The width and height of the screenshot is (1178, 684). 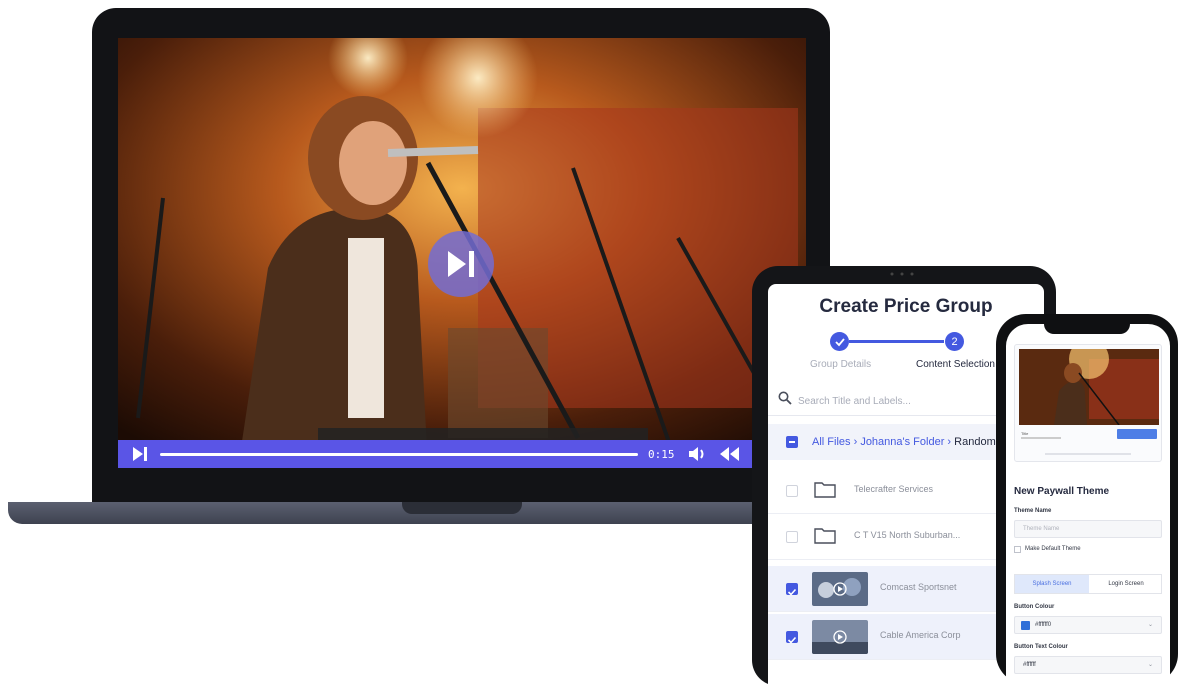 I want to click on step-connector, so click(x=896, y=341).